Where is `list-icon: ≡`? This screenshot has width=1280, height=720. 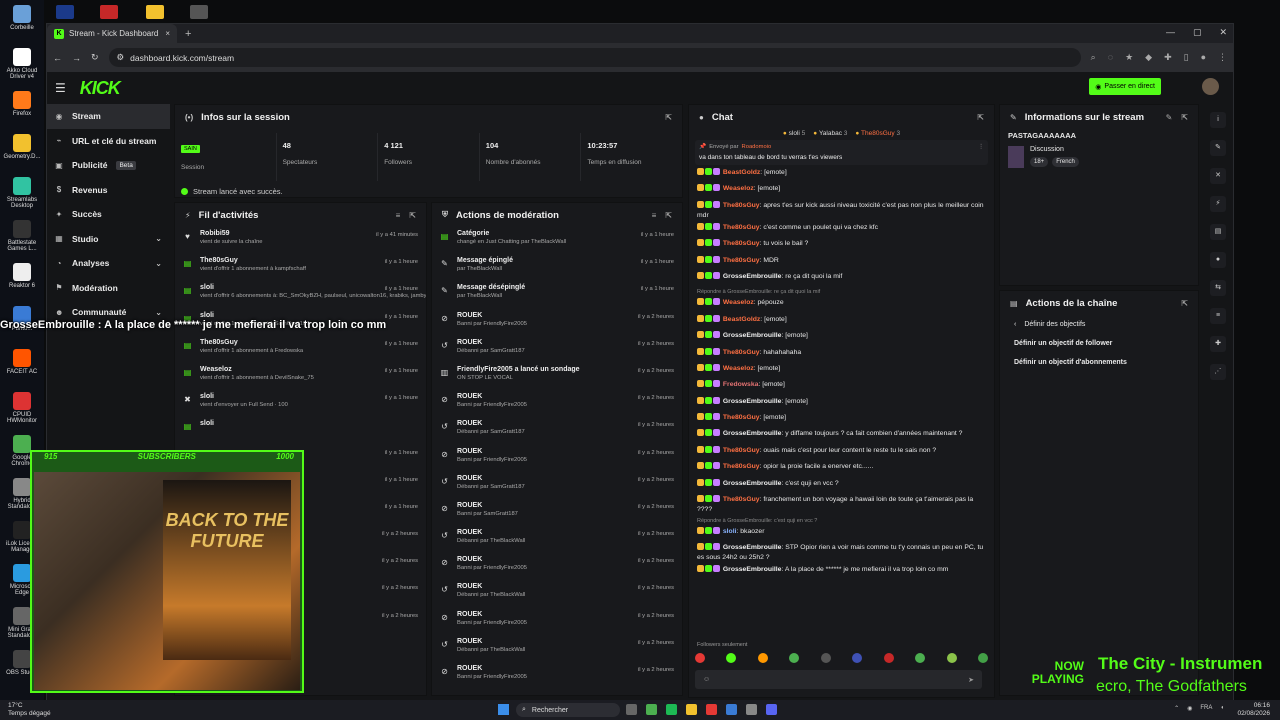 list-icon: ≡ is located at coordinates (1218, 316).